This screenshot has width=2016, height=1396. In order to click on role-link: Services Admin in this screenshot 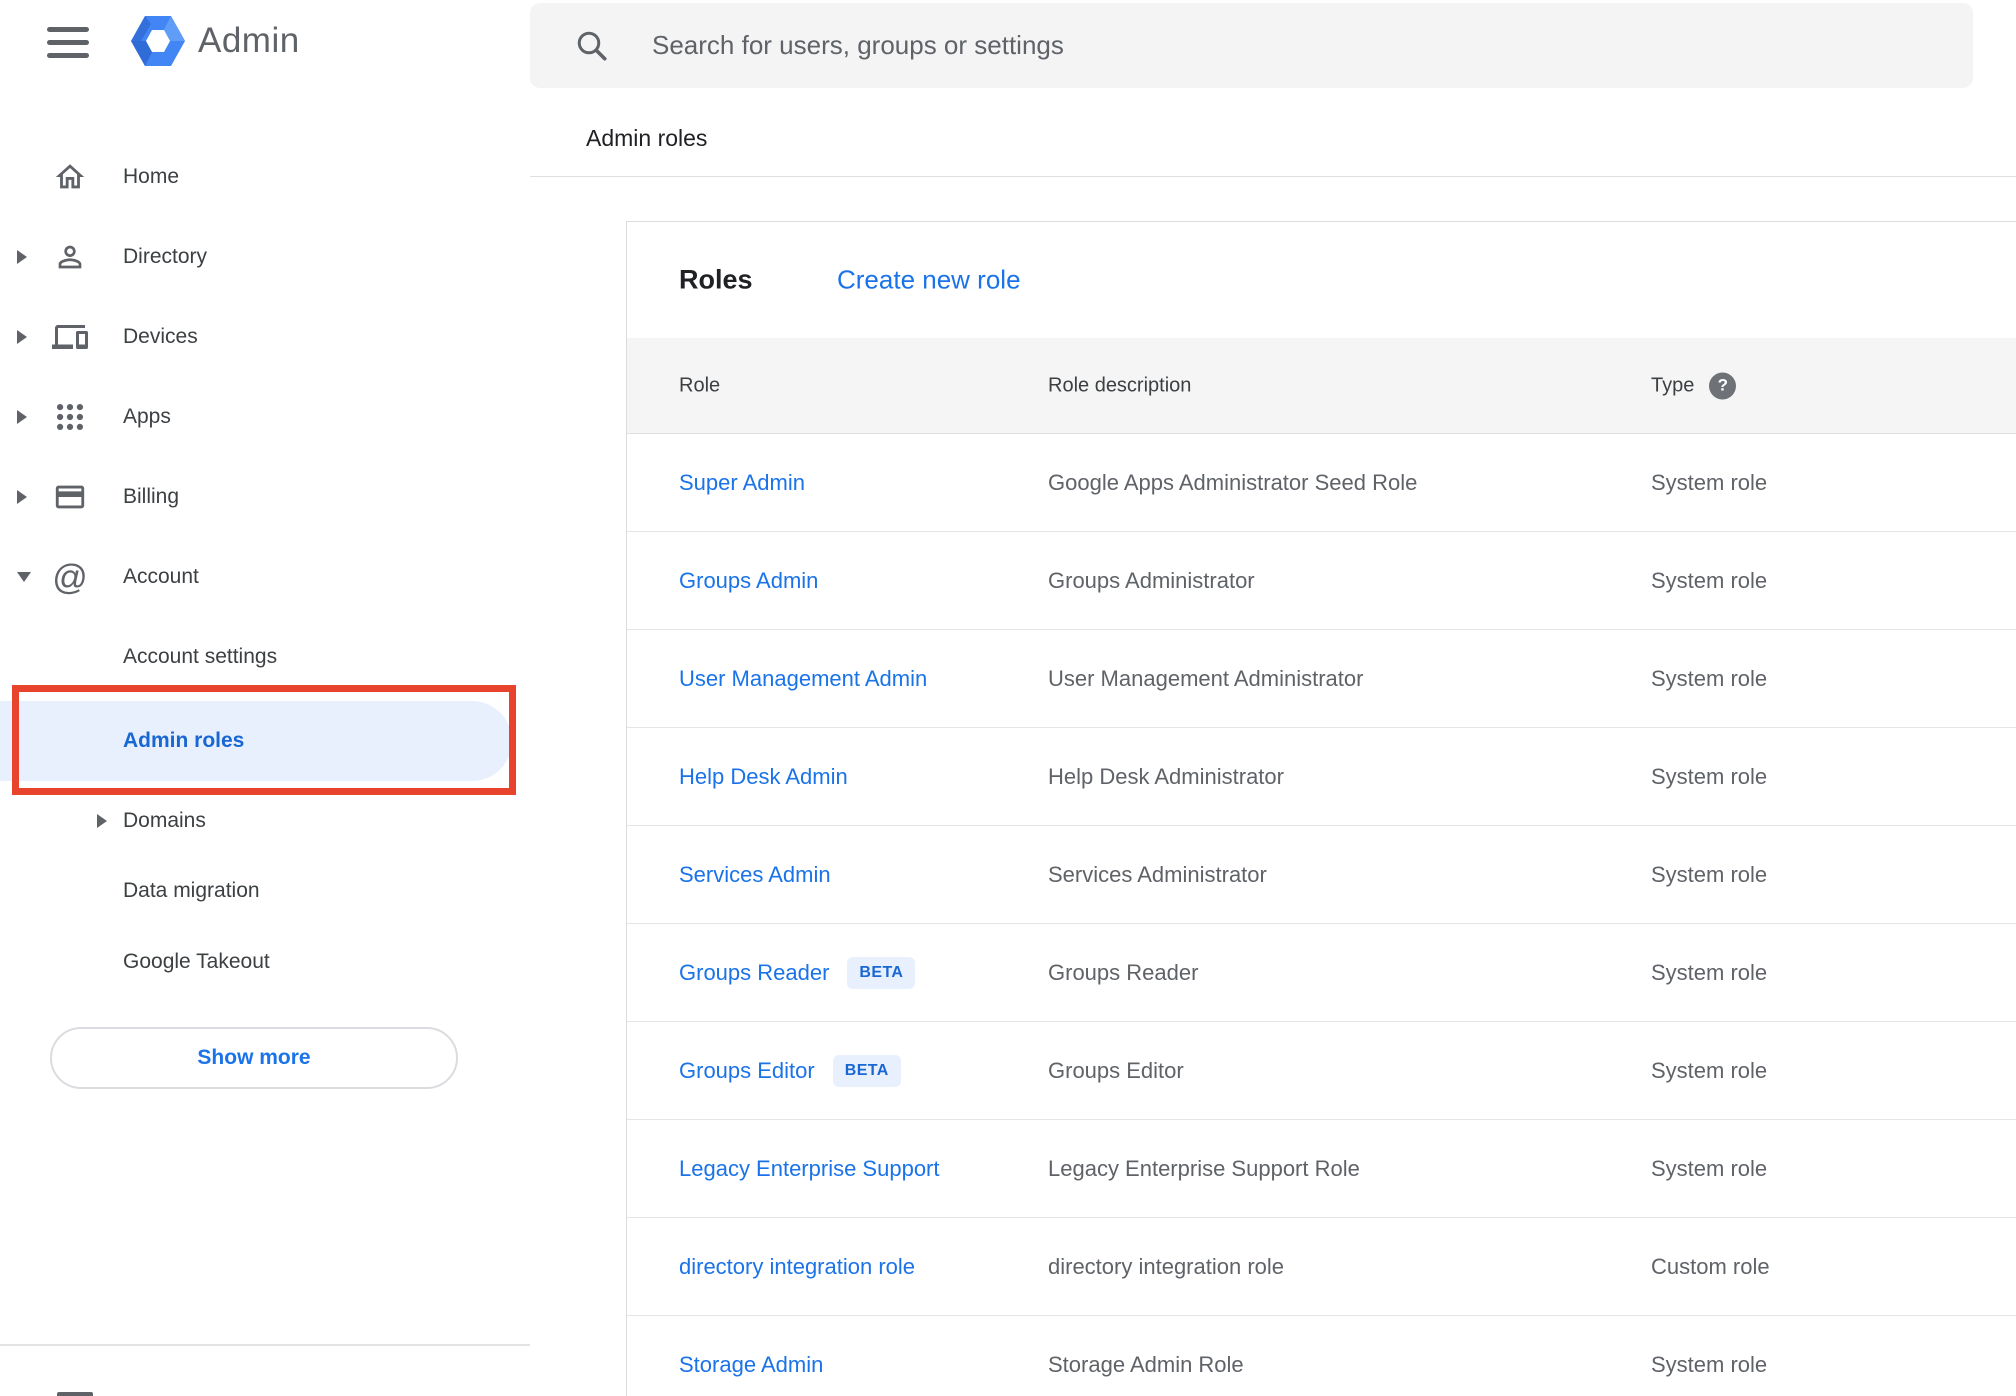, I will do `click(755, 875)`.